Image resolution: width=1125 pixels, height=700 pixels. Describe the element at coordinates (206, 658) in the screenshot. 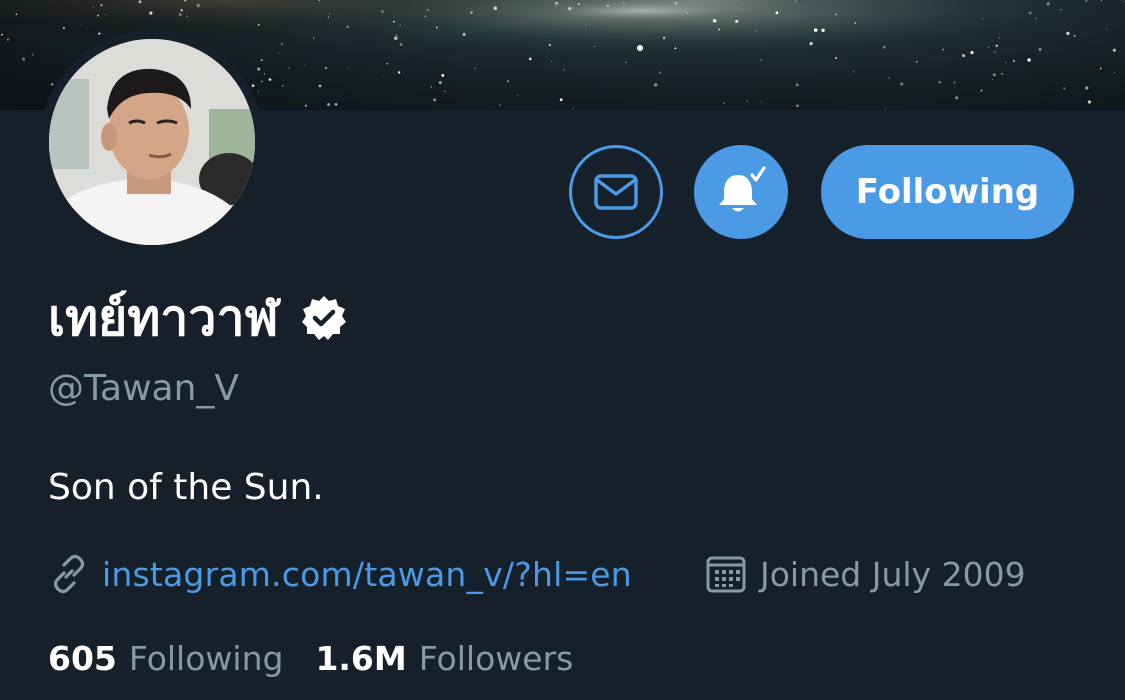

I see `following-label: Following` at that location.